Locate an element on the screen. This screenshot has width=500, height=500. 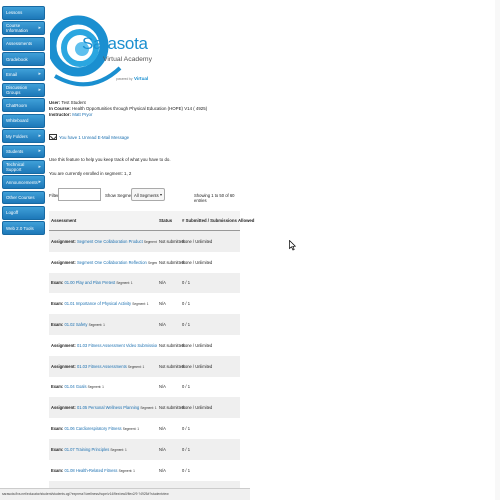
sidebar-item-course-information: Course Information ▸ is located at coordinates (23, 28).